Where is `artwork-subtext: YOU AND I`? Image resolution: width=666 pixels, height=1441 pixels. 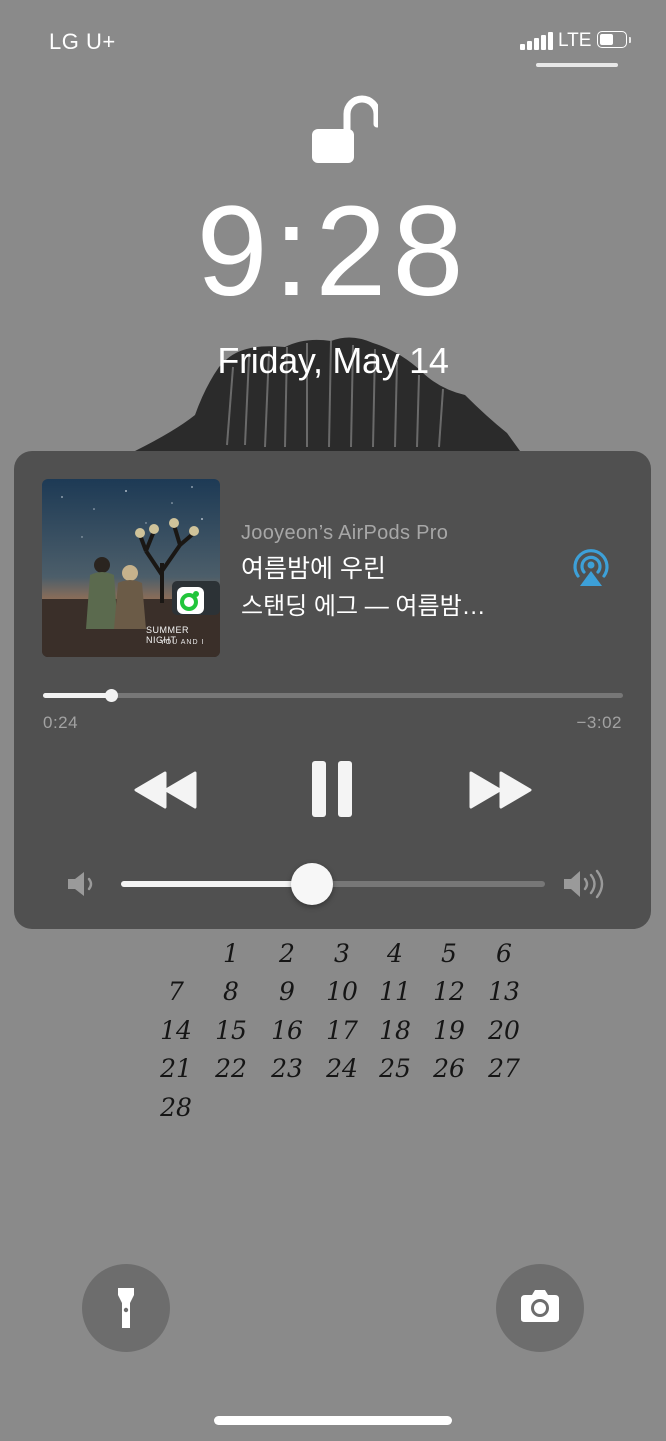 artwork-subtext: YOU AND I is located at coordinates (182, 642).